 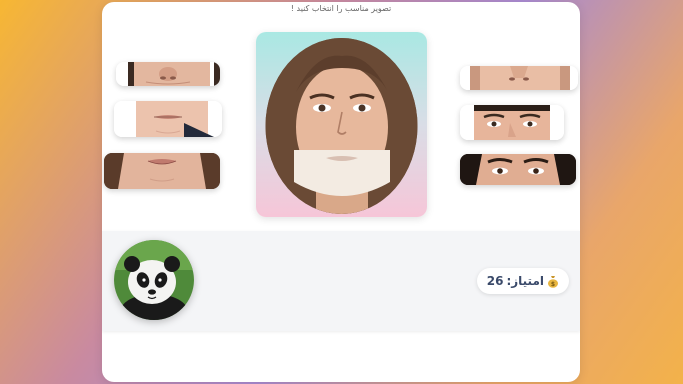 I want to click on right-strip-brows, so click(x=518, y=169).